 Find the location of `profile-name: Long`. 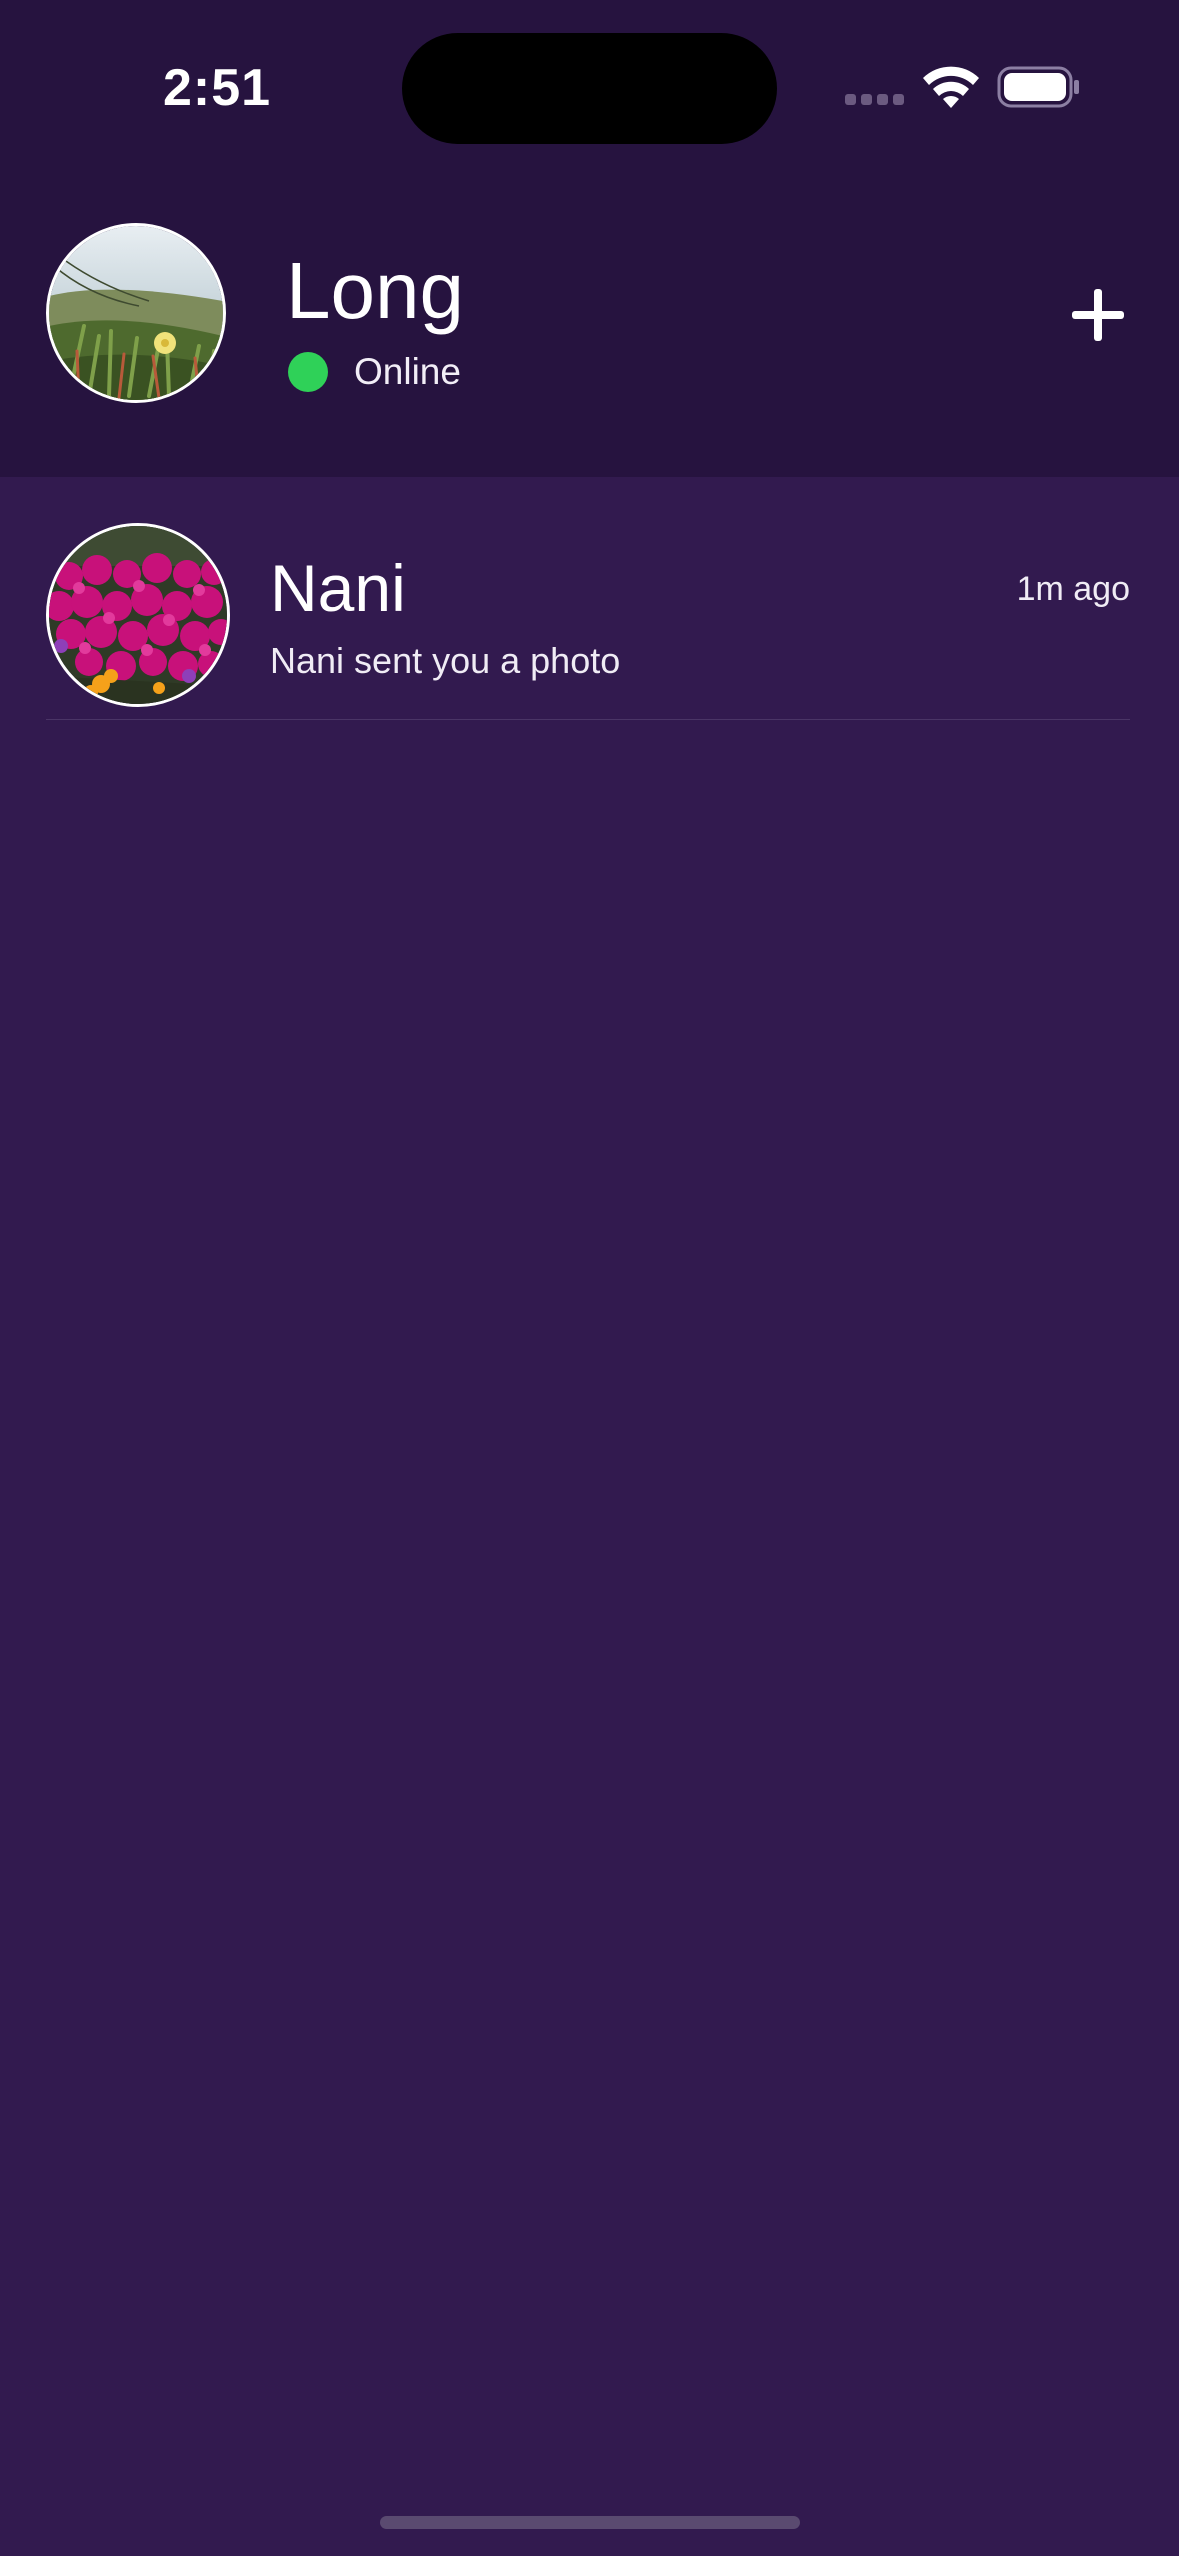

profile-name: Long is located at coordinates (375, 290).